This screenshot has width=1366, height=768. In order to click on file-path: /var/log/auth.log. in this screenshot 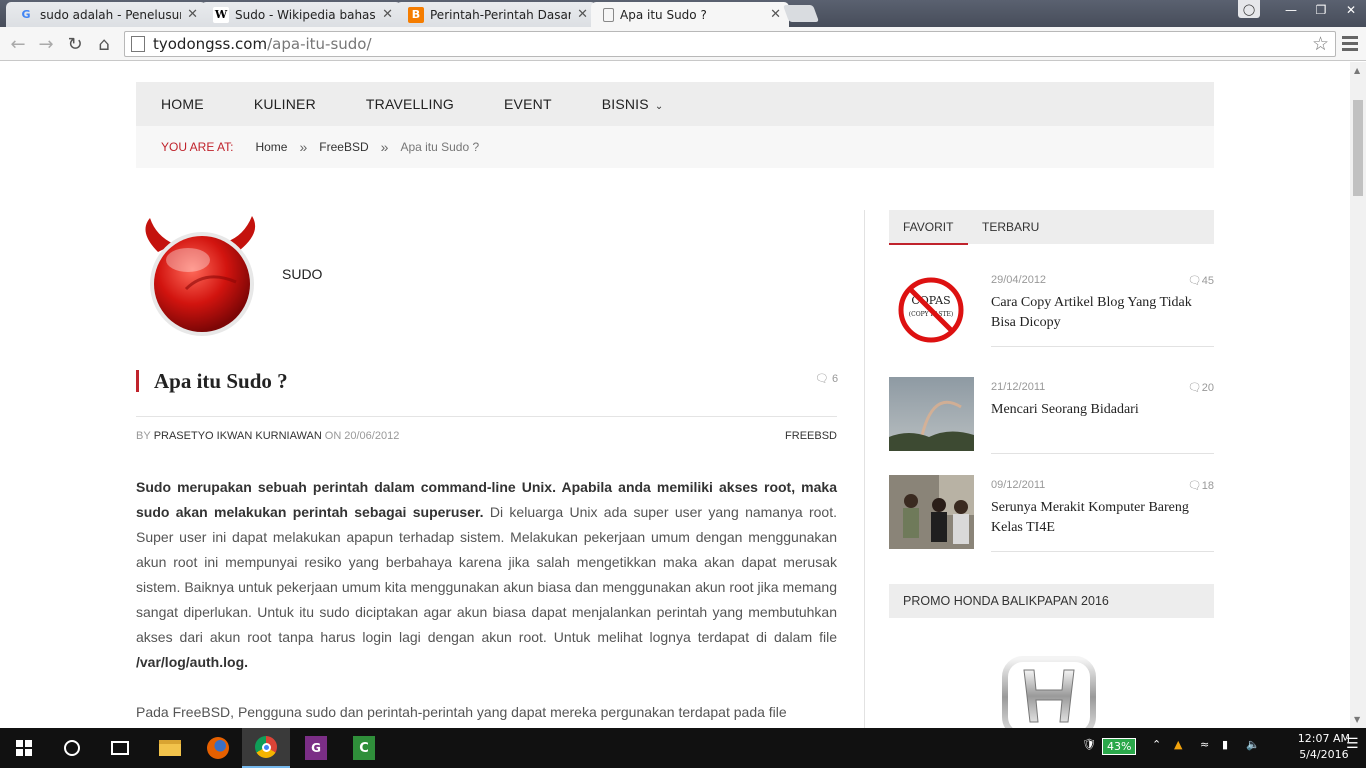, I will do `click(192, 662)`.